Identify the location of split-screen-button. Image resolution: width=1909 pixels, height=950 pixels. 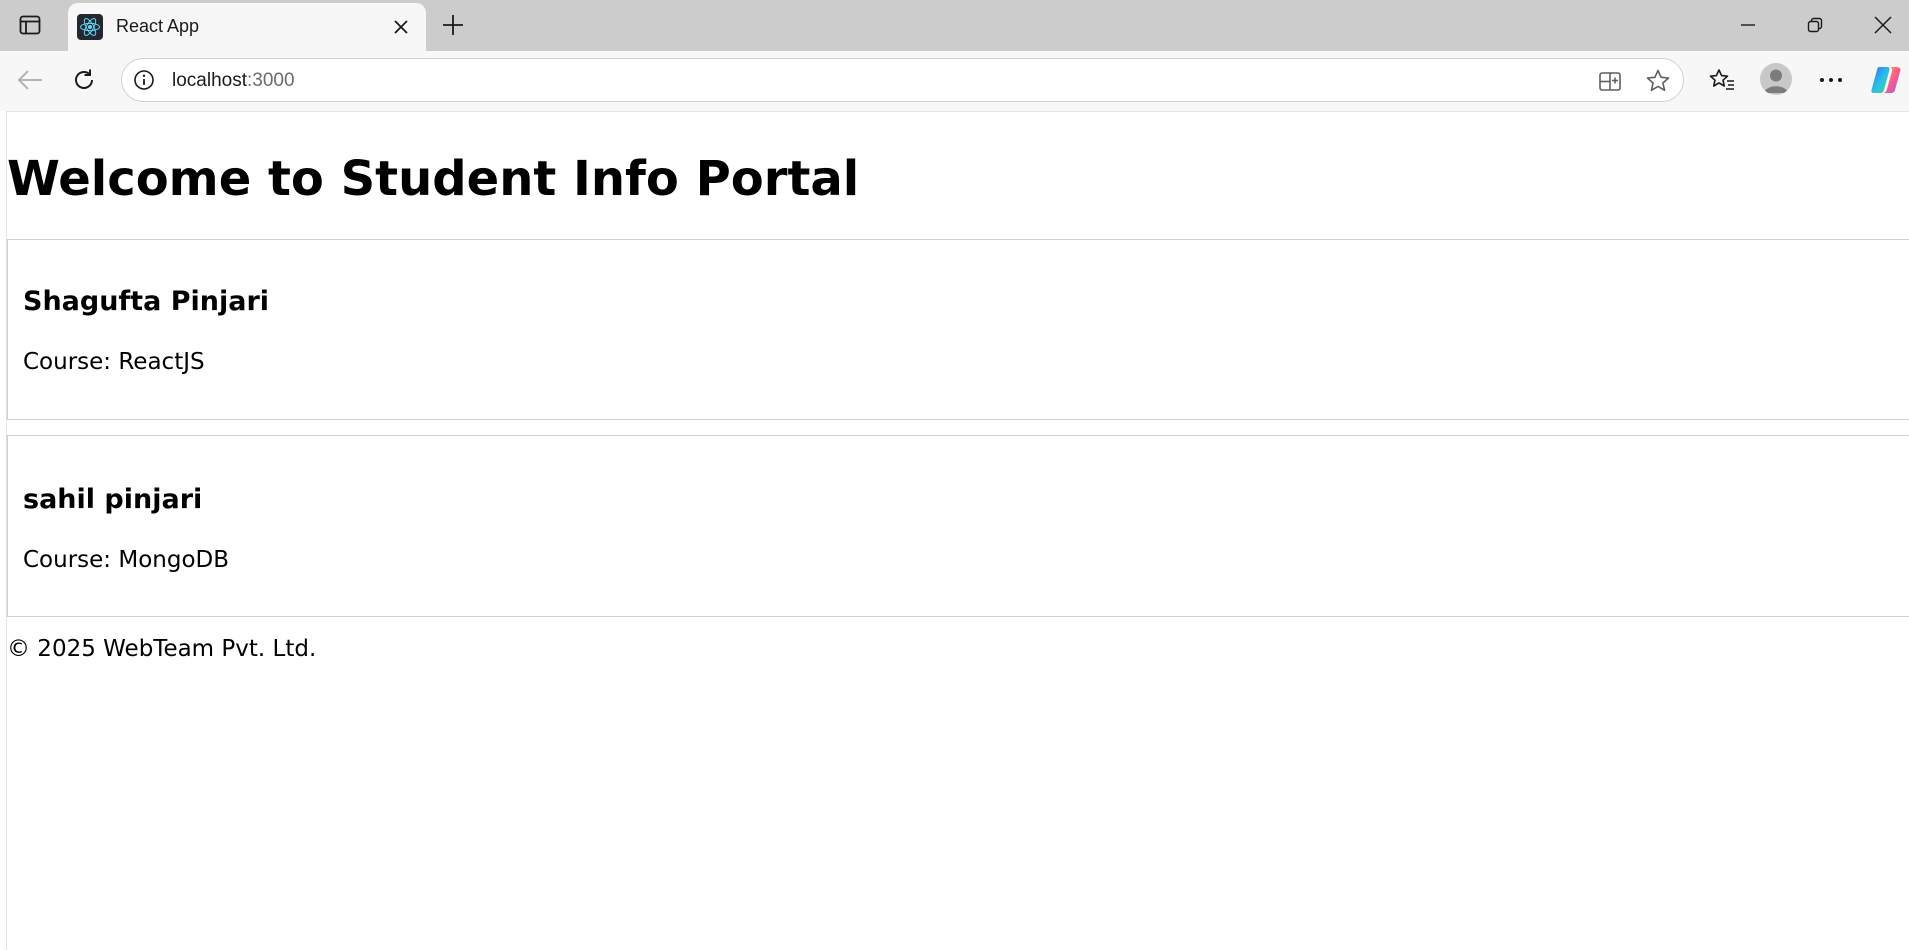
(1610, 81).